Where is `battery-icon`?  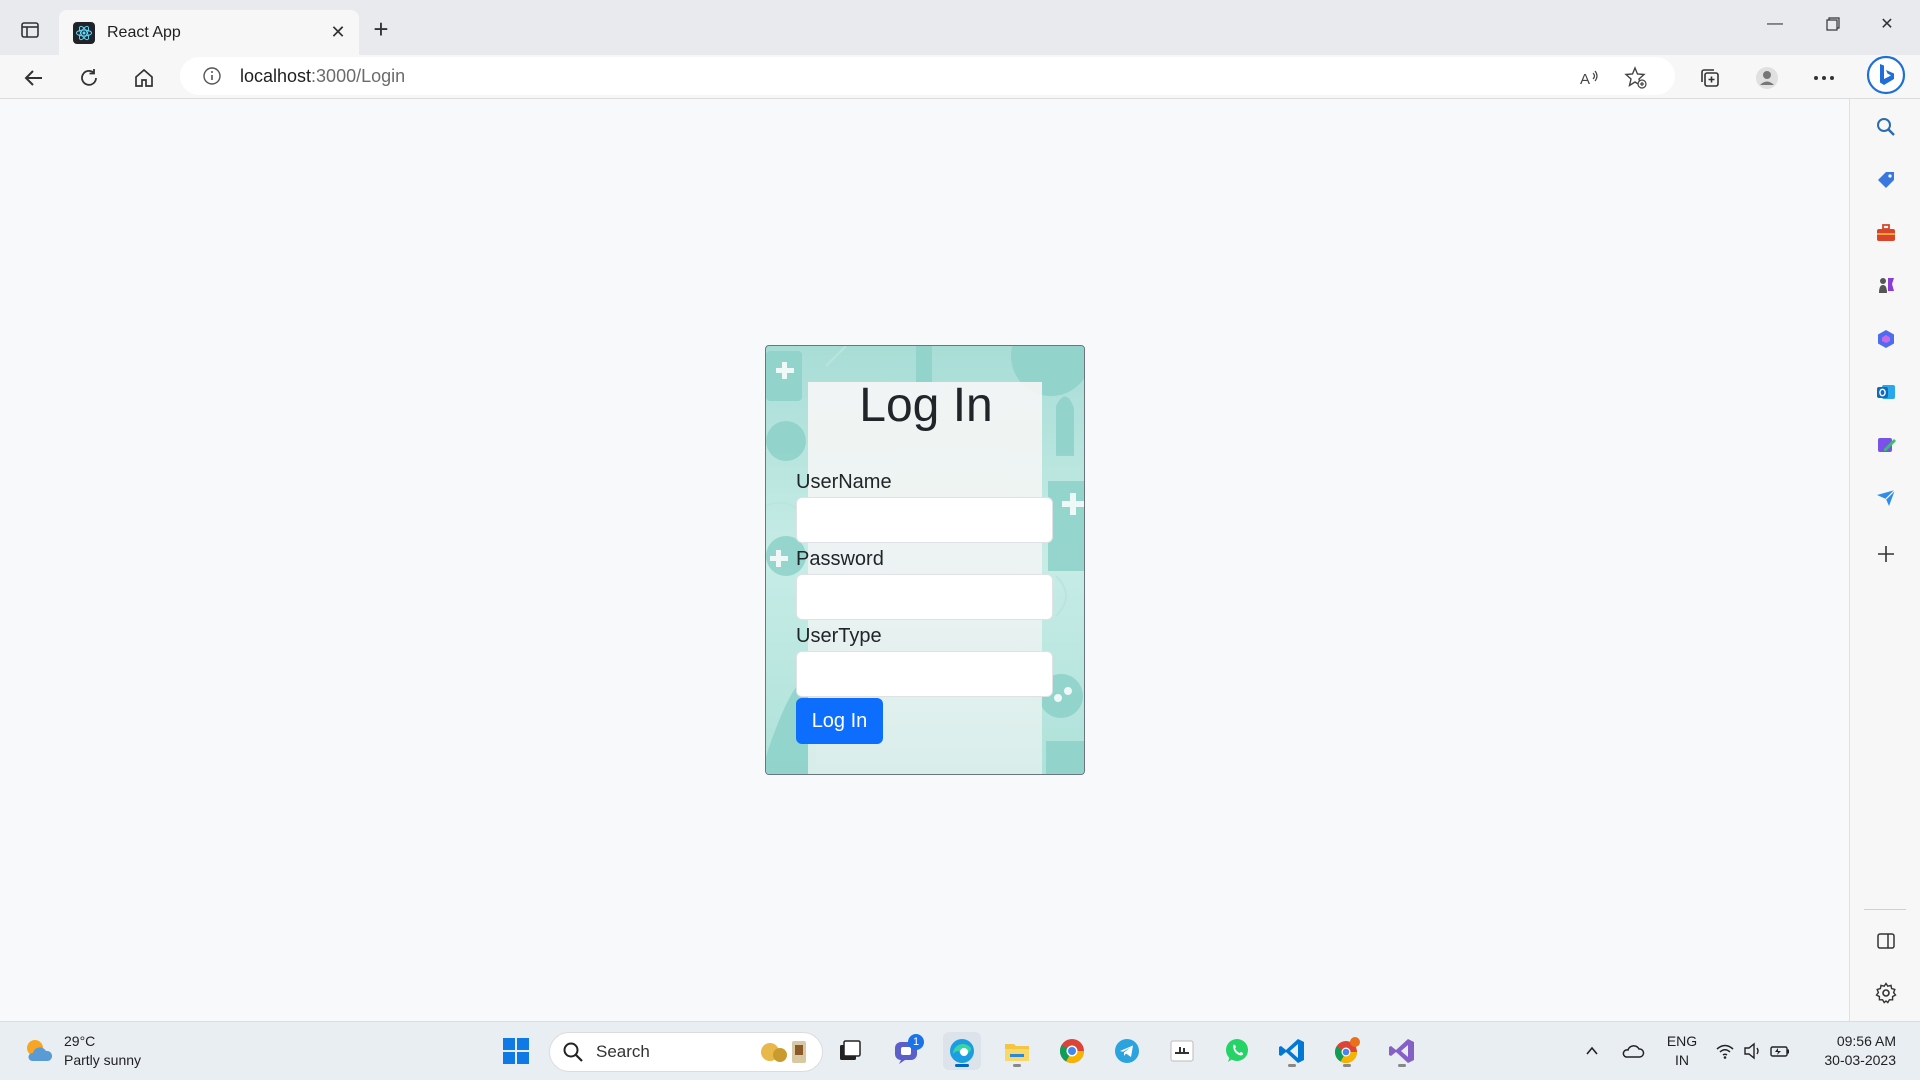
battery-icon is located at coordinates (1779, 1051).